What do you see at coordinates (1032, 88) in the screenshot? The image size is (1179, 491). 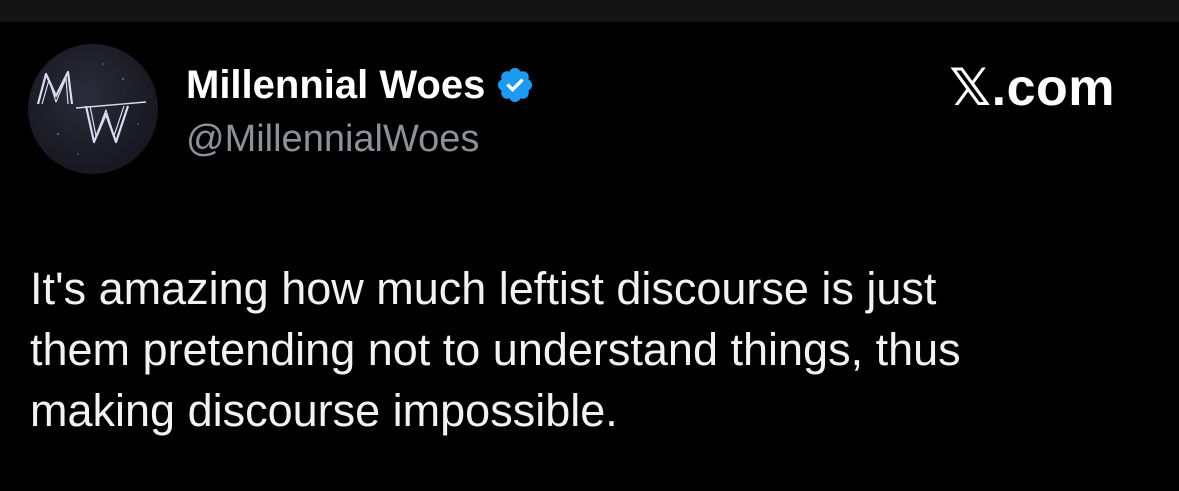 I see `site-label: 𝕏.com` at bounding box center [1032, 88].